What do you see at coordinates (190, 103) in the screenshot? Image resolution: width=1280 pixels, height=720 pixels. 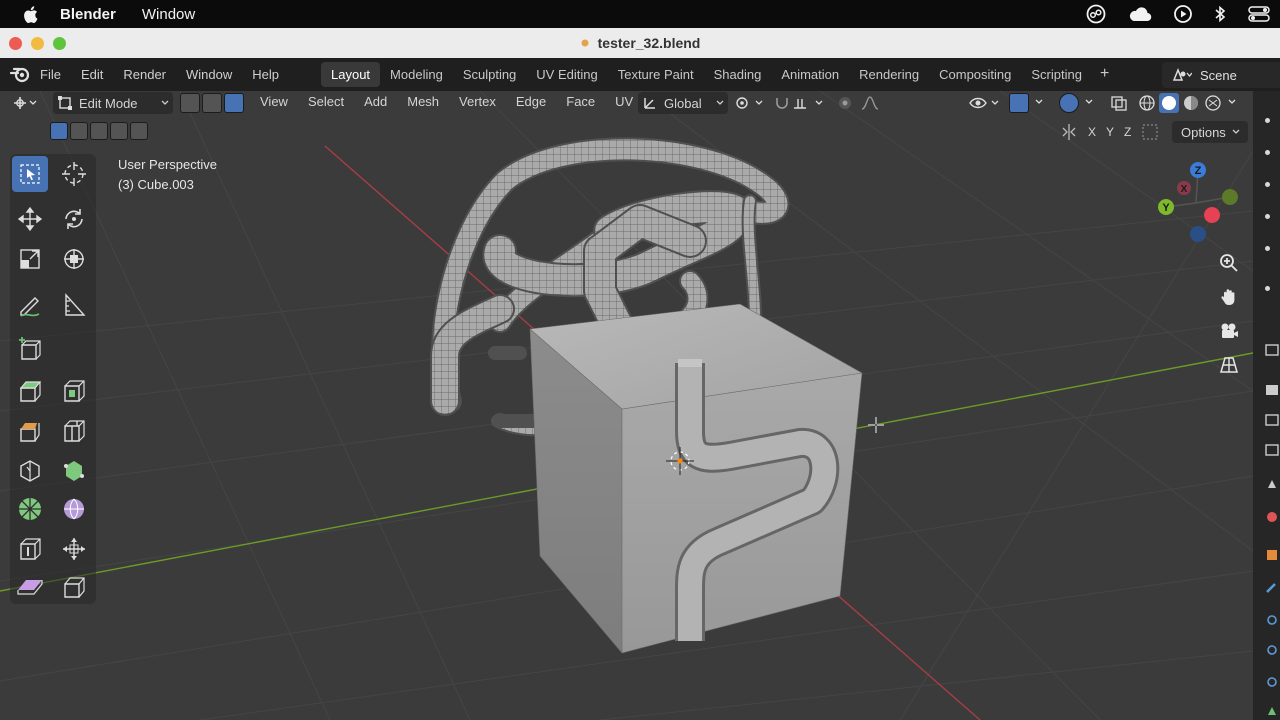 I see `vertex-select-button` at bounding box center [190, 103].